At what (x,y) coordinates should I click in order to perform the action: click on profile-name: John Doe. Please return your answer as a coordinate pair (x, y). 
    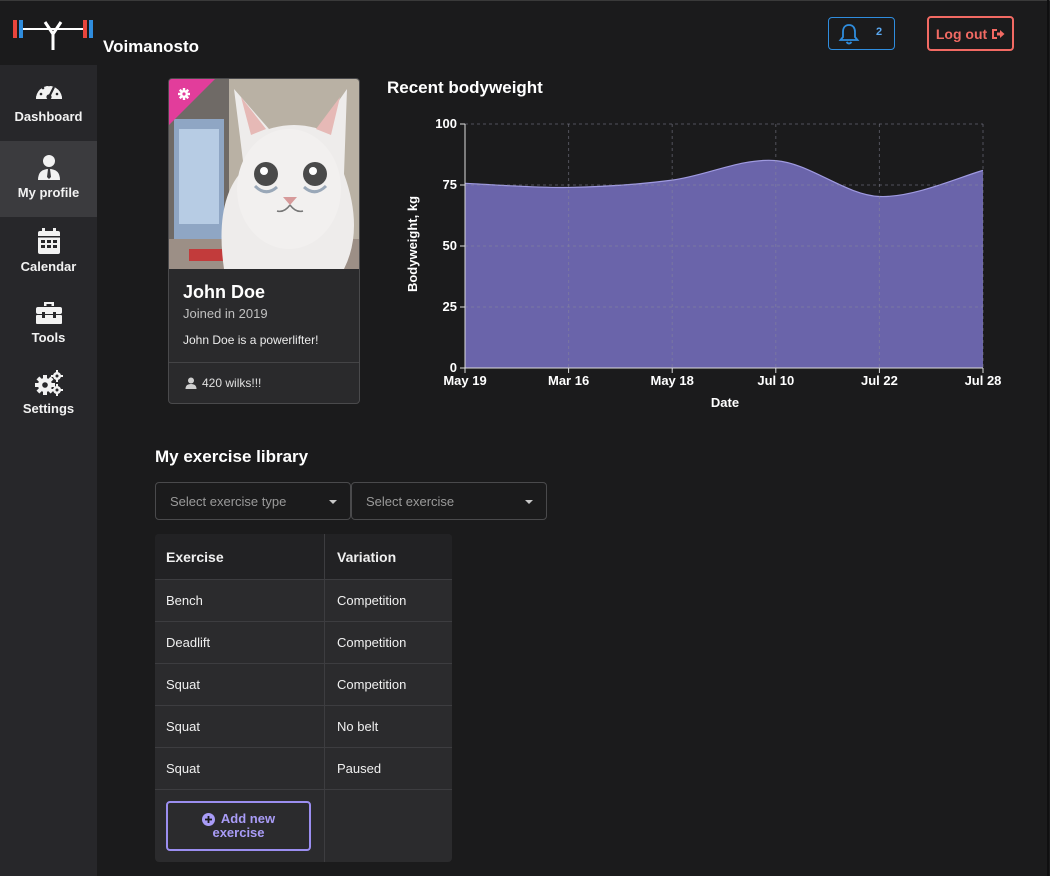
    Looking at the image, I should click on (224, 292).